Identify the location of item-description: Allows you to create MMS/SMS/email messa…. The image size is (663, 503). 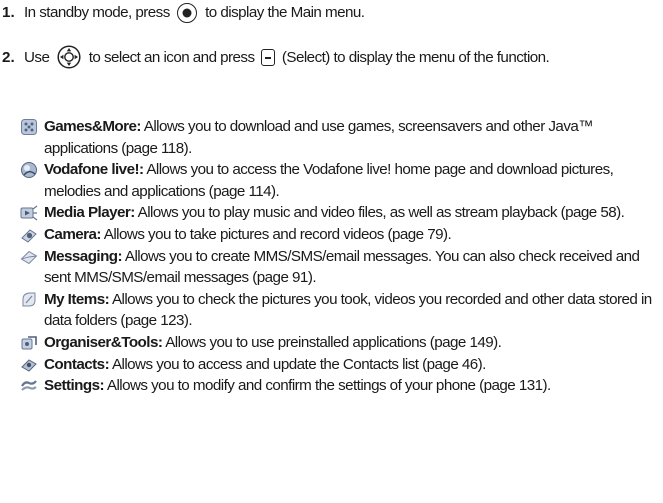
(342, 267).